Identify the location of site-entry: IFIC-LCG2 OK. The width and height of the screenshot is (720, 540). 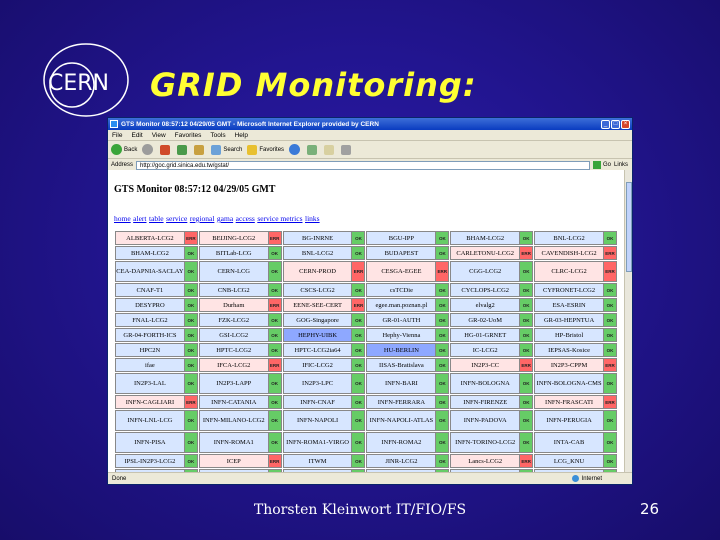
(324, 365).